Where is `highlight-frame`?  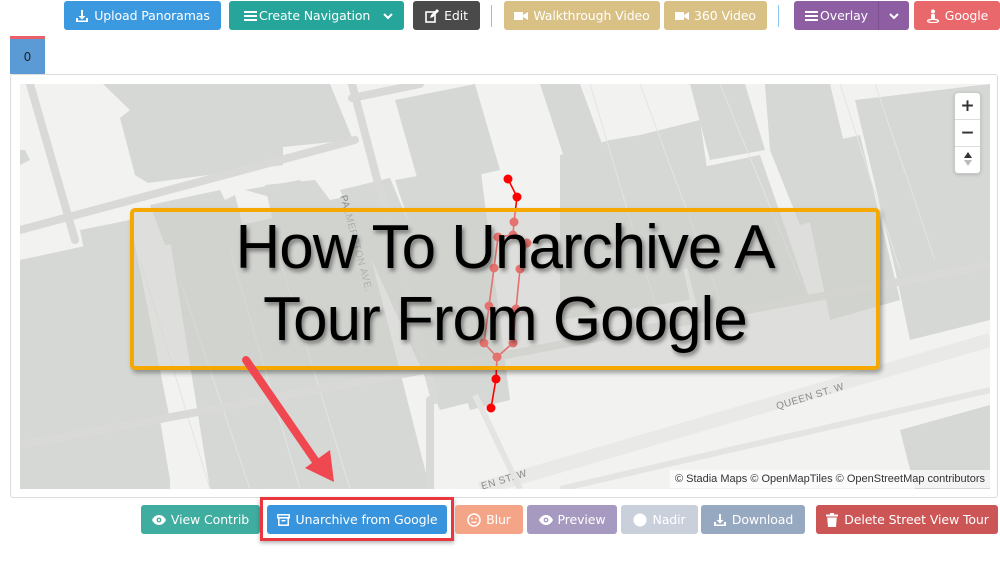
highlight-frame is located at coordinates (357, 519).